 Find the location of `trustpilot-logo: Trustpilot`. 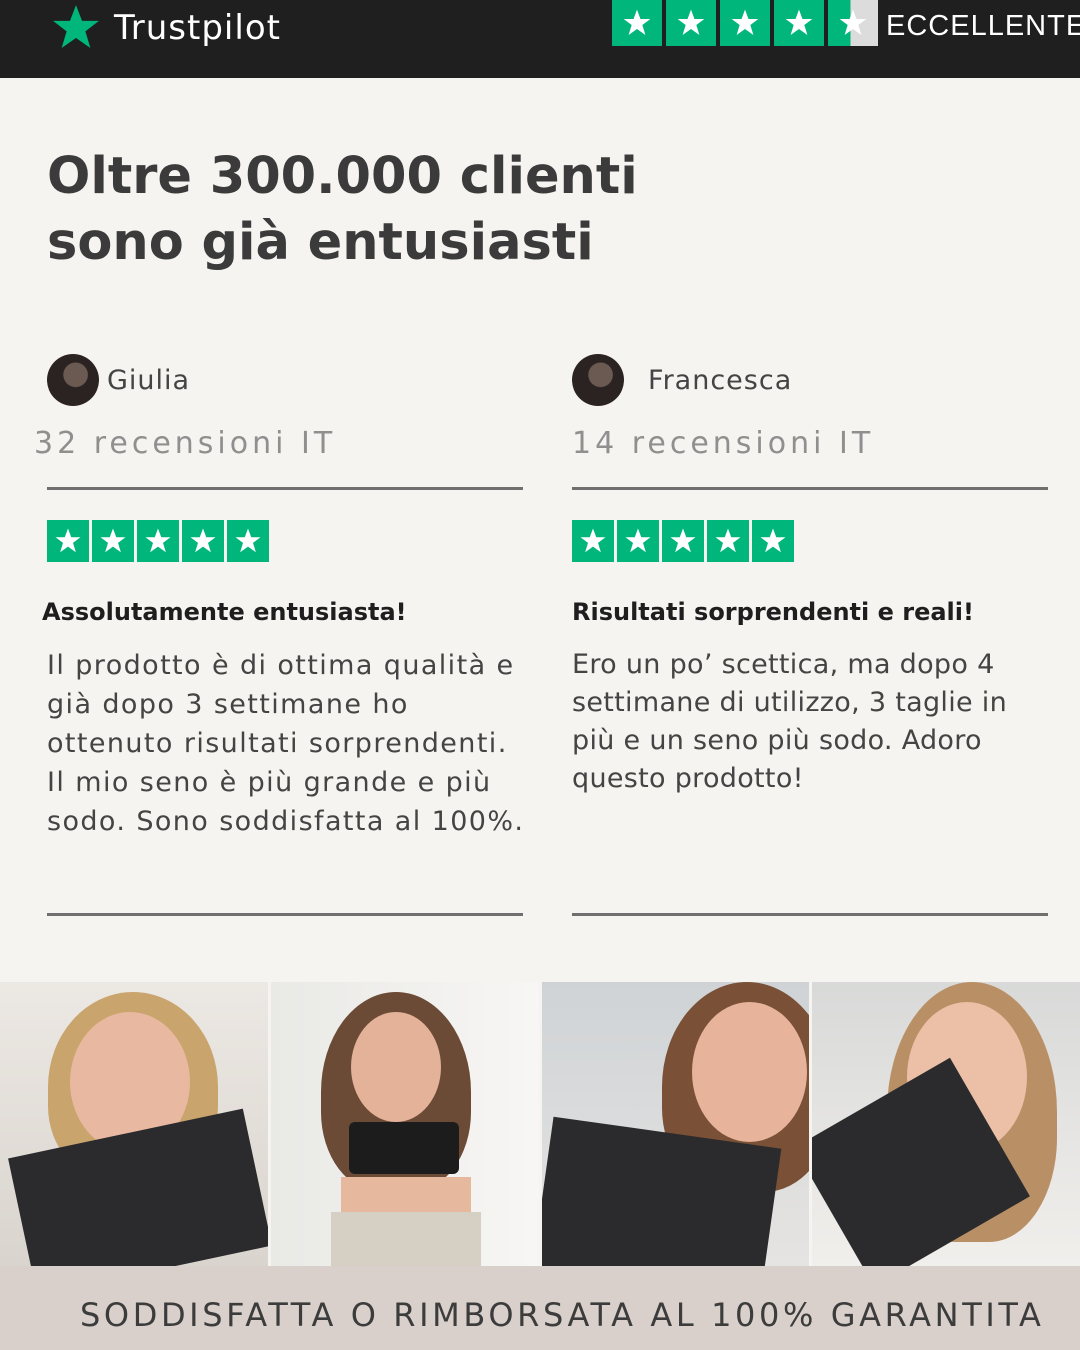

trustpilot-logo: Trustpilot is located at coordinates (164, 28).